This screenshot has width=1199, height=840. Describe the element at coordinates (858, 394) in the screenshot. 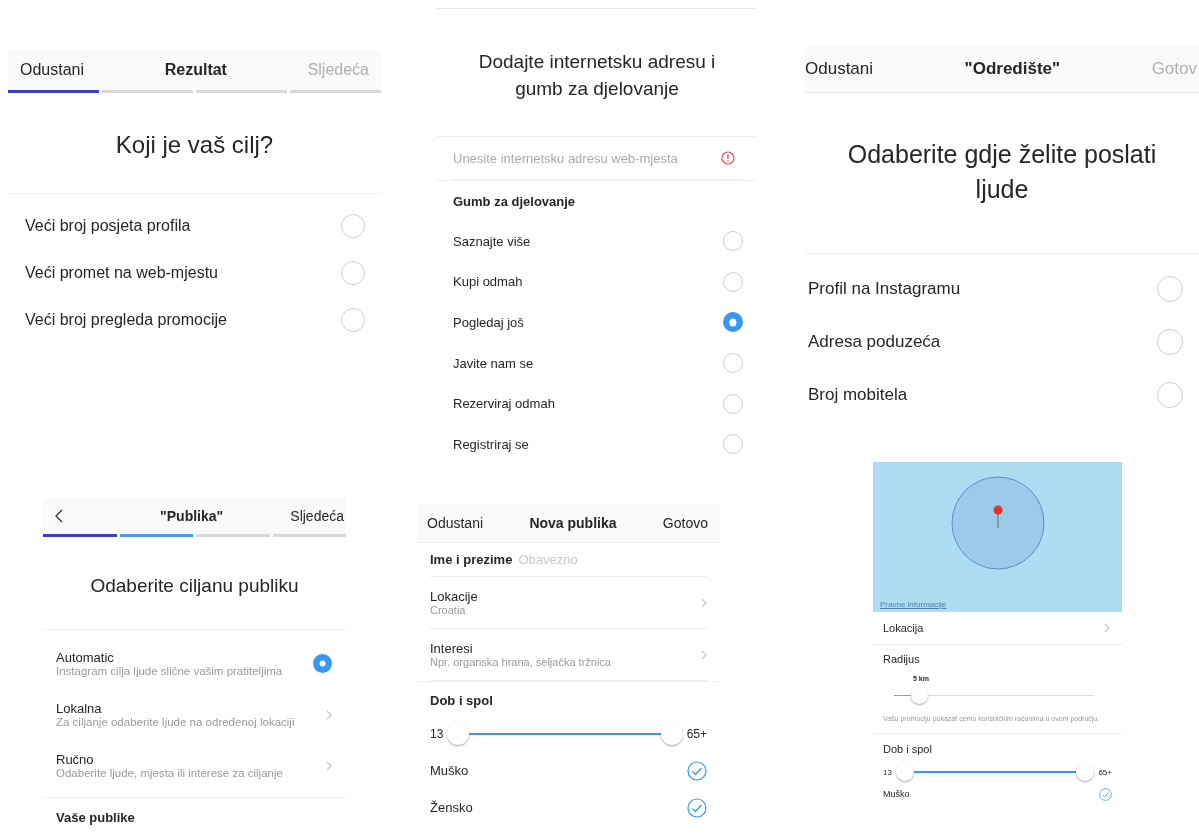

I see `option-label: Broj mobitela` at that location.